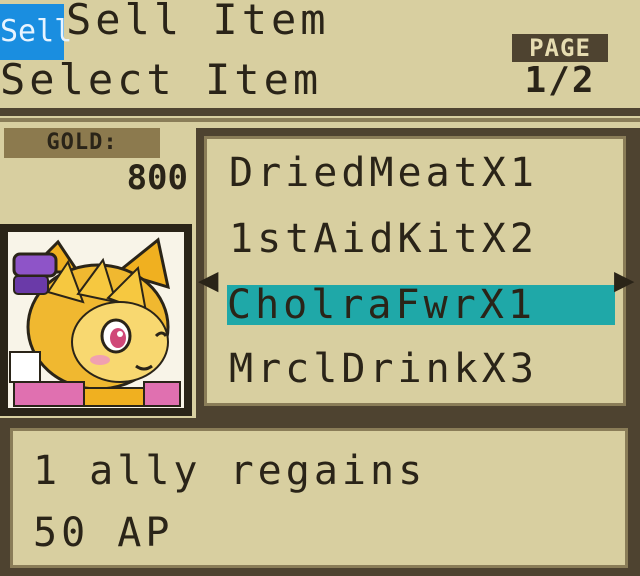 This screenshot has width=640, height=576. What do you see at coordinates (230, 471) in the screenshot?
I see `description-line-1: 1 ally regains` at bounding box center [230, 471].